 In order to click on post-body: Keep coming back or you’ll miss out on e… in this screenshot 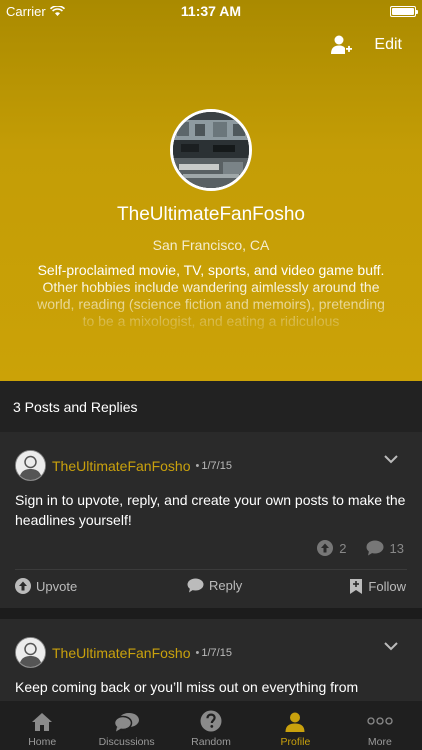, I will do `click(187, 687)`.